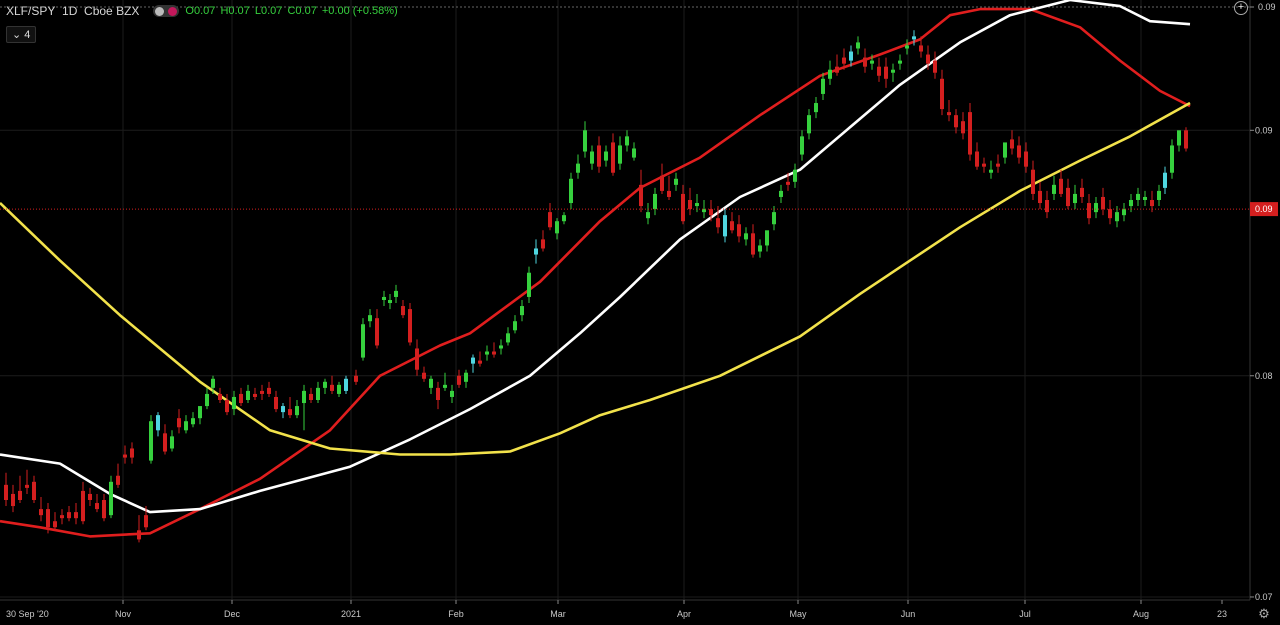 Image resolution: width=1280 pixels, height=625 pixels. Describe the element at coordinates (268, 11) in the screenshot. I see `low-value: L0.07` at that location.